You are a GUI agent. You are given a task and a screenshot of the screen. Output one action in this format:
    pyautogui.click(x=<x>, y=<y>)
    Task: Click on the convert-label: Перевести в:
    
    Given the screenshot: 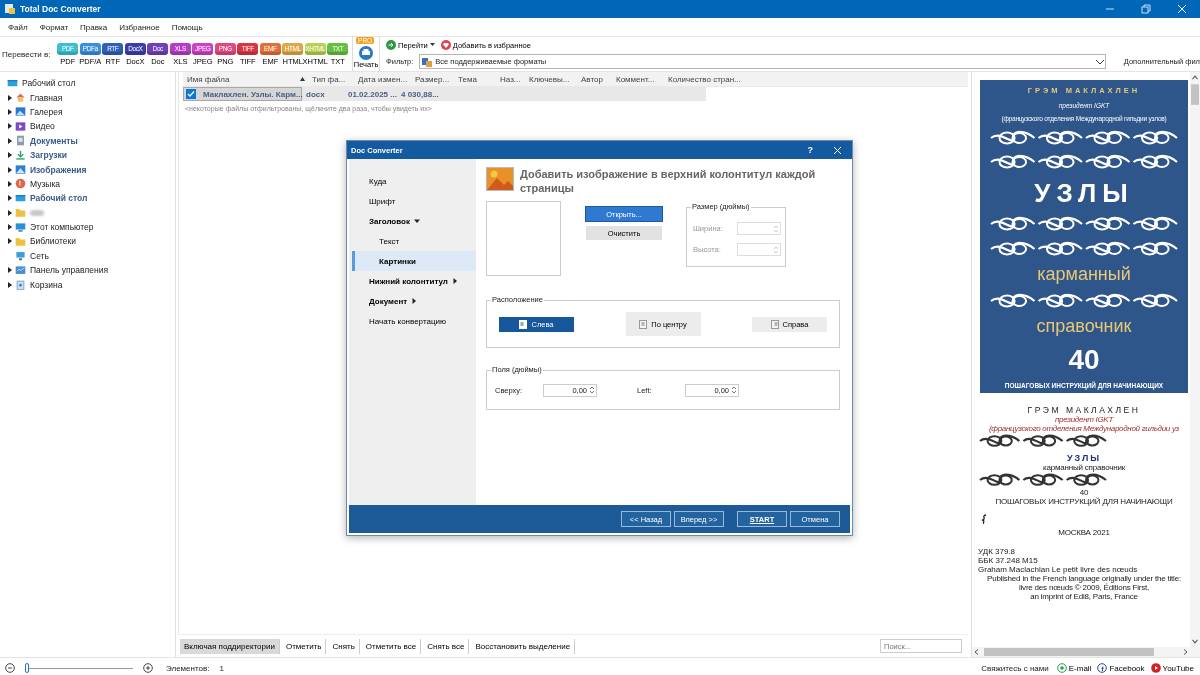 What is the action you would take?
    pyautogui.click(x=26, y=54)
    